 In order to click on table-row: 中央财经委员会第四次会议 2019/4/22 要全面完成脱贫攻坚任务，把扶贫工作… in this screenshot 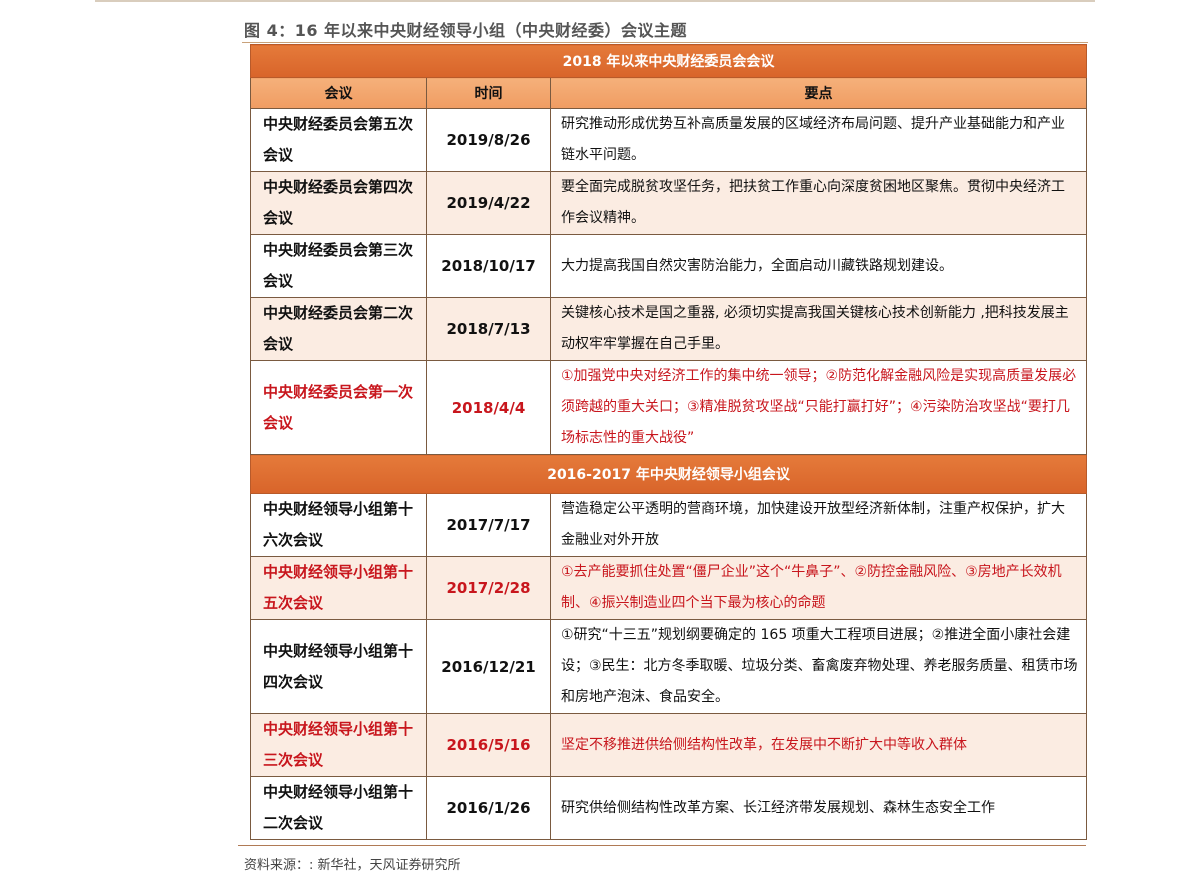, I will do `click(669, 203)`.